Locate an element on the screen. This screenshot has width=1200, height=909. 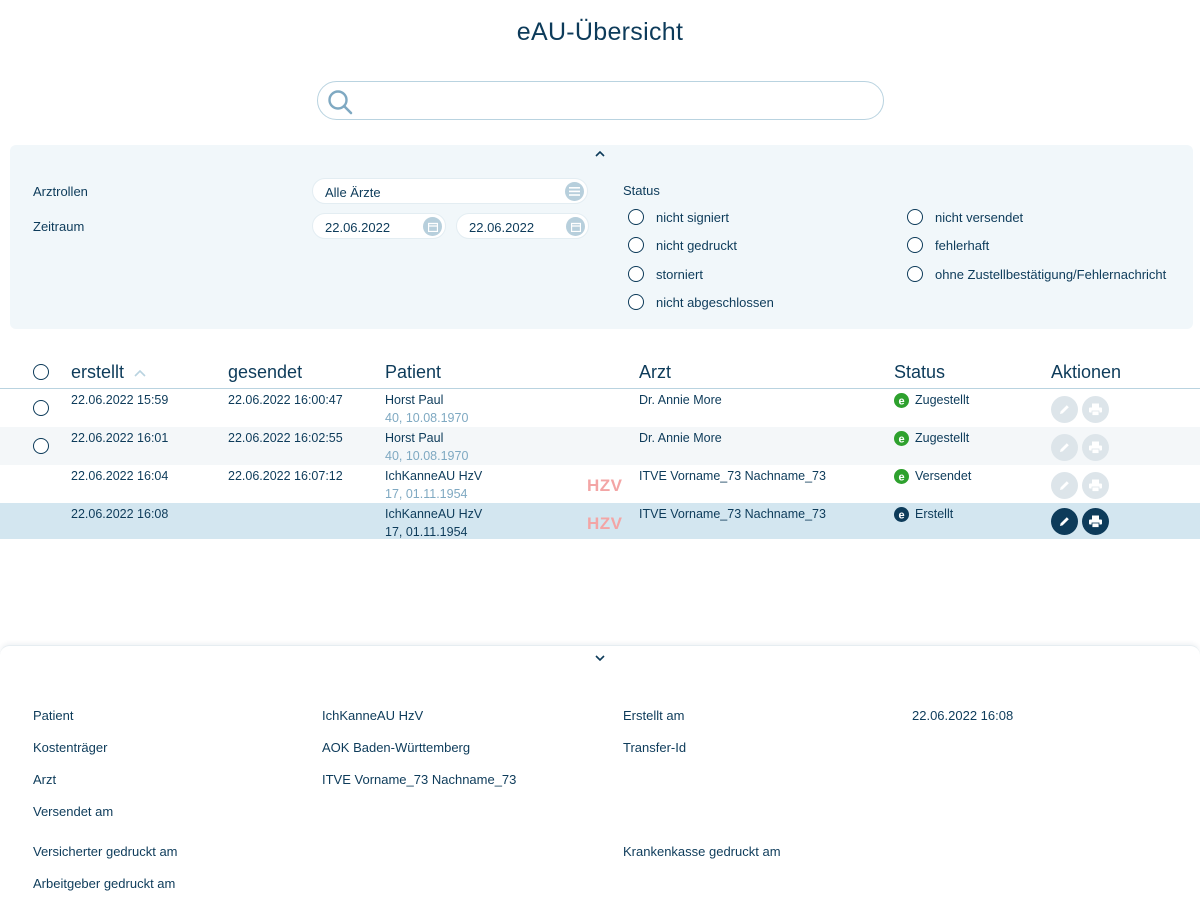
detail-kostentraeger-label: Kostenträger is located at coordinates (70, 747).